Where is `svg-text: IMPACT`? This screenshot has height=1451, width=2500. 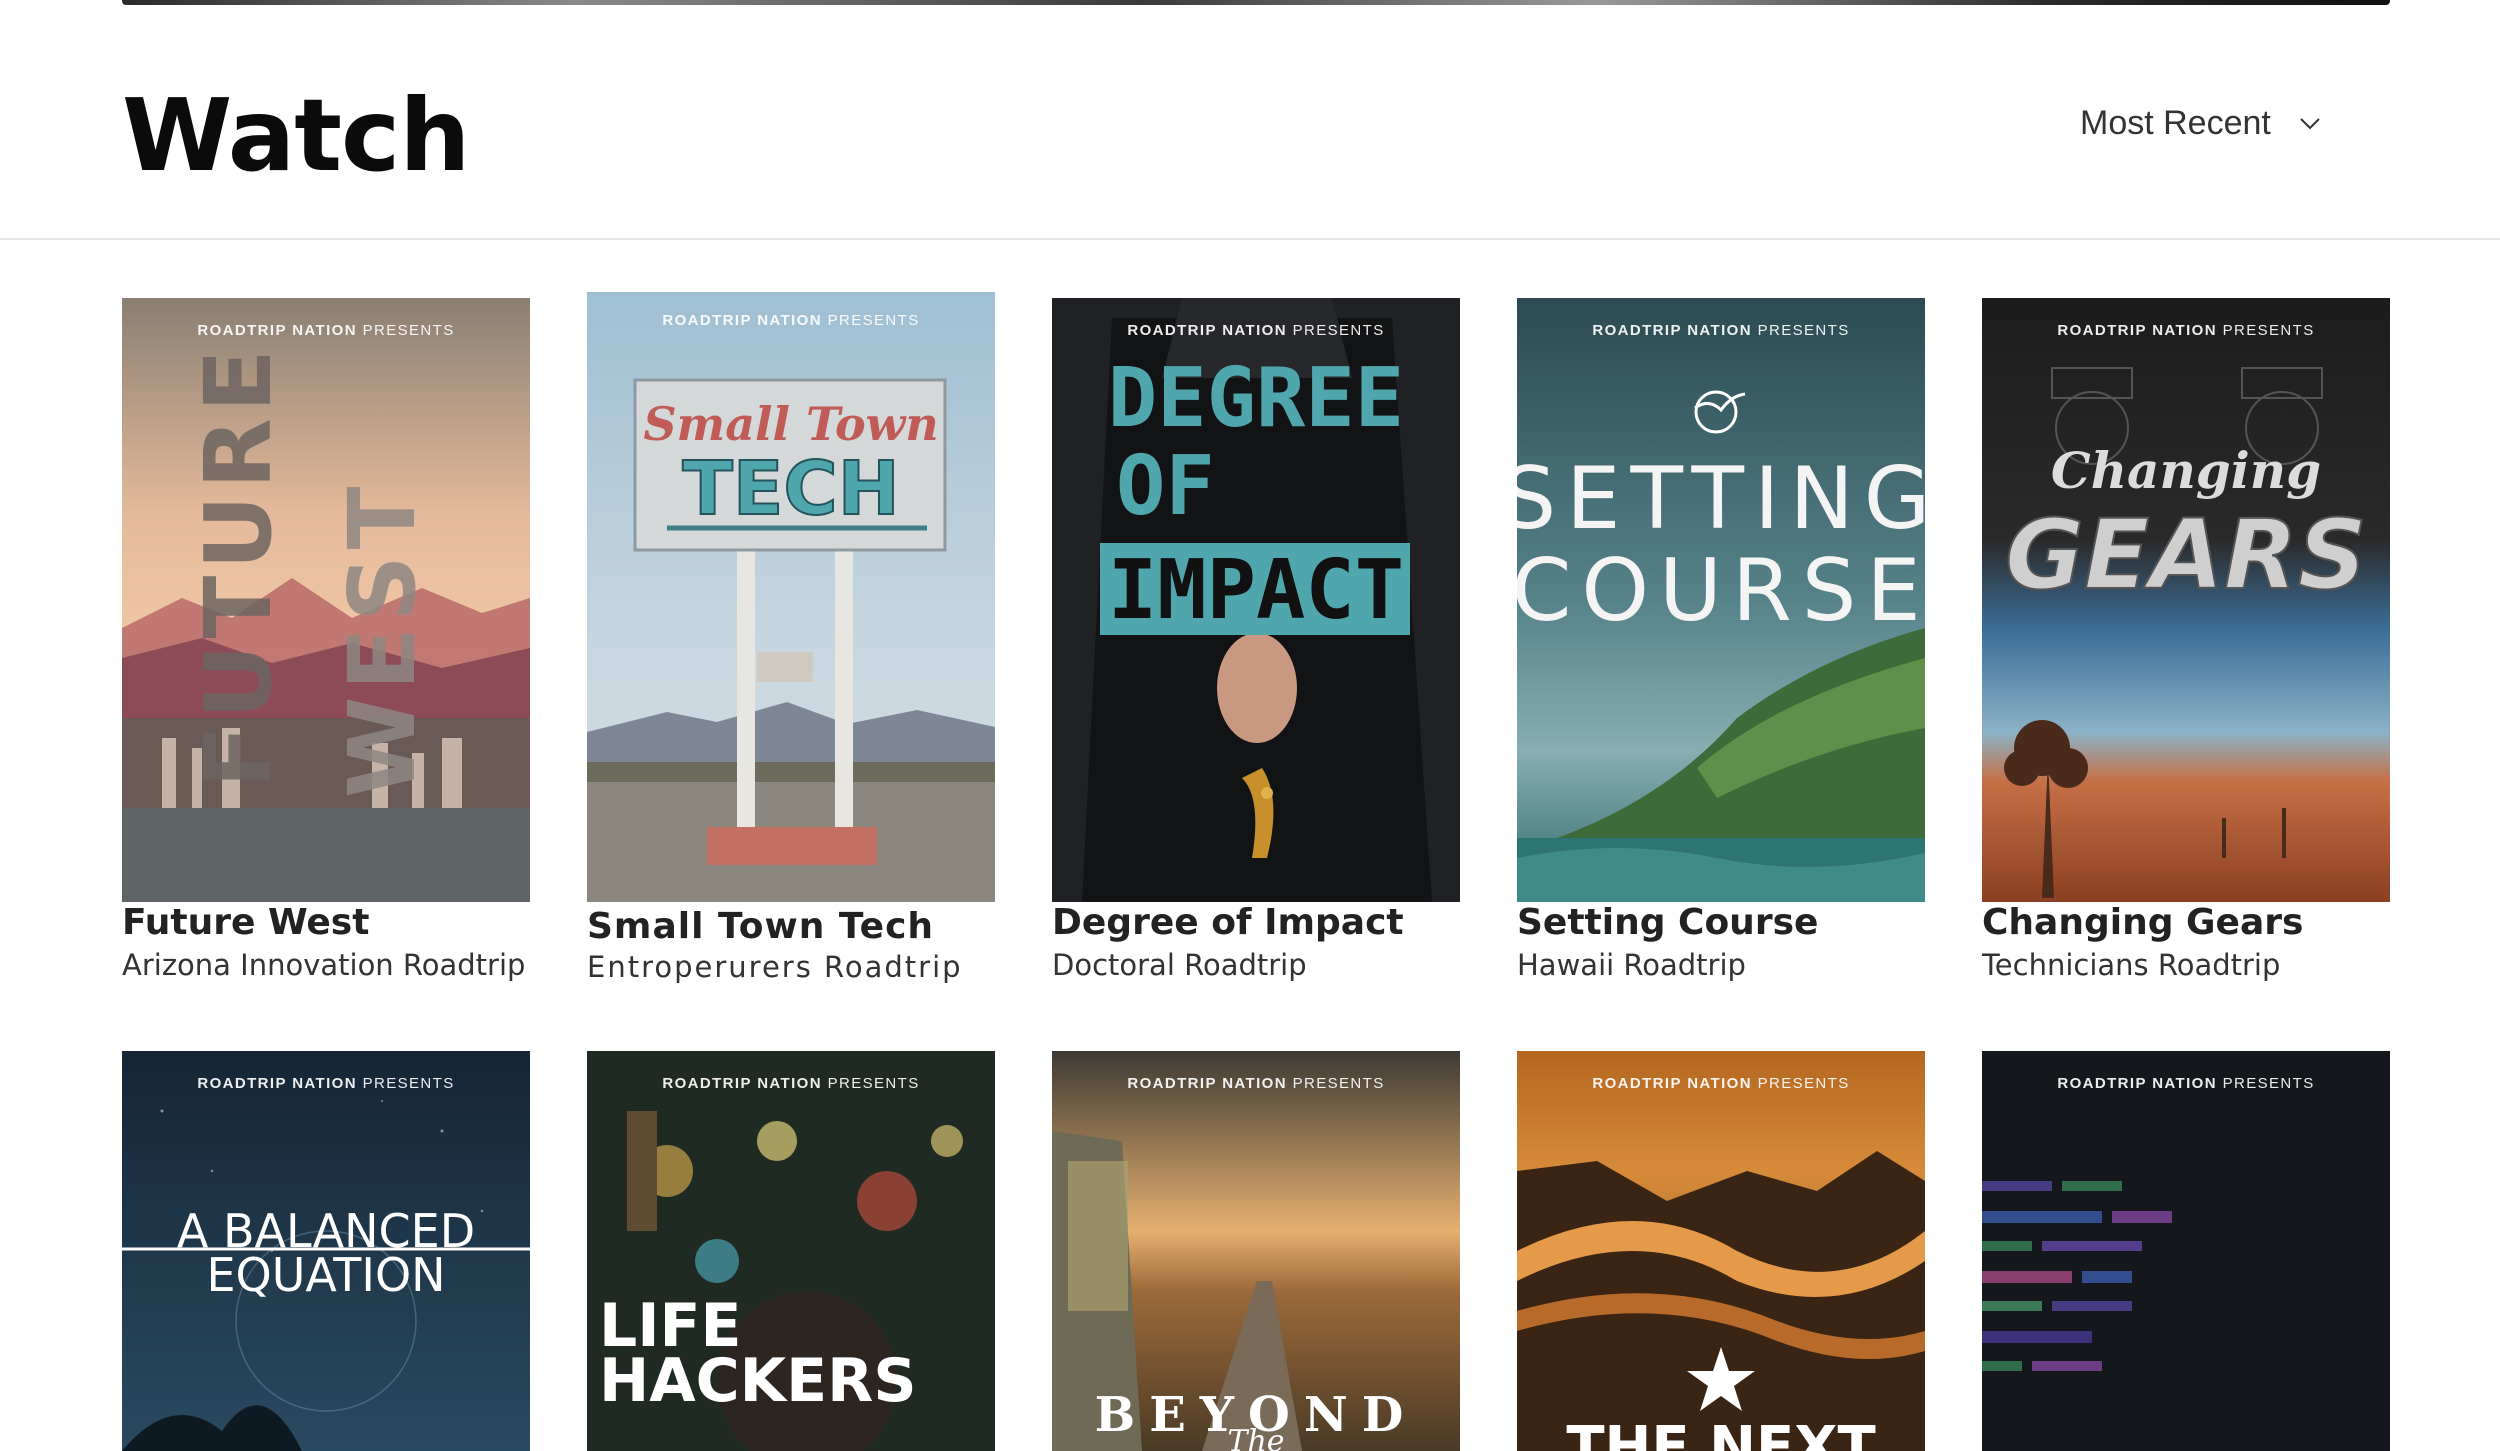 svg-text: IMPACT is located at coordinates (1256, 590).